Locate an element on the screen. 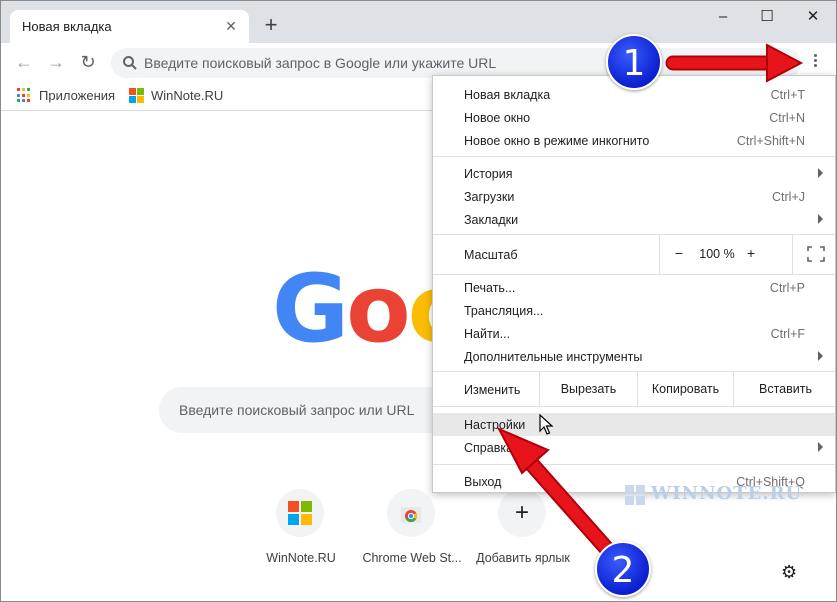 This screenshot has height=602, width=837. arrow-2-icon is located at coordinates (555, 491).